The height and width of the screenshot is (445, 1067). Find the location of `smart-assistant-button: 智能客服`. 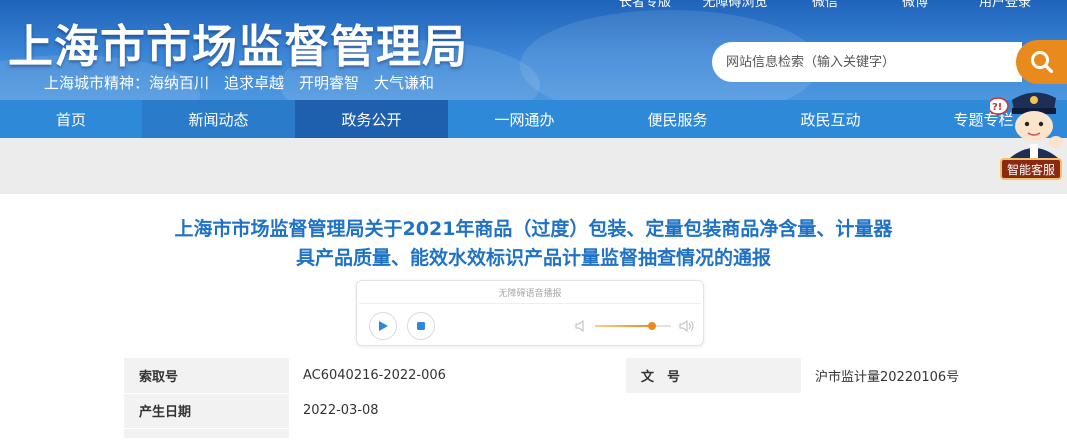

smart-assistant-button: 智能客服 is located at coordinates (1031, 169).